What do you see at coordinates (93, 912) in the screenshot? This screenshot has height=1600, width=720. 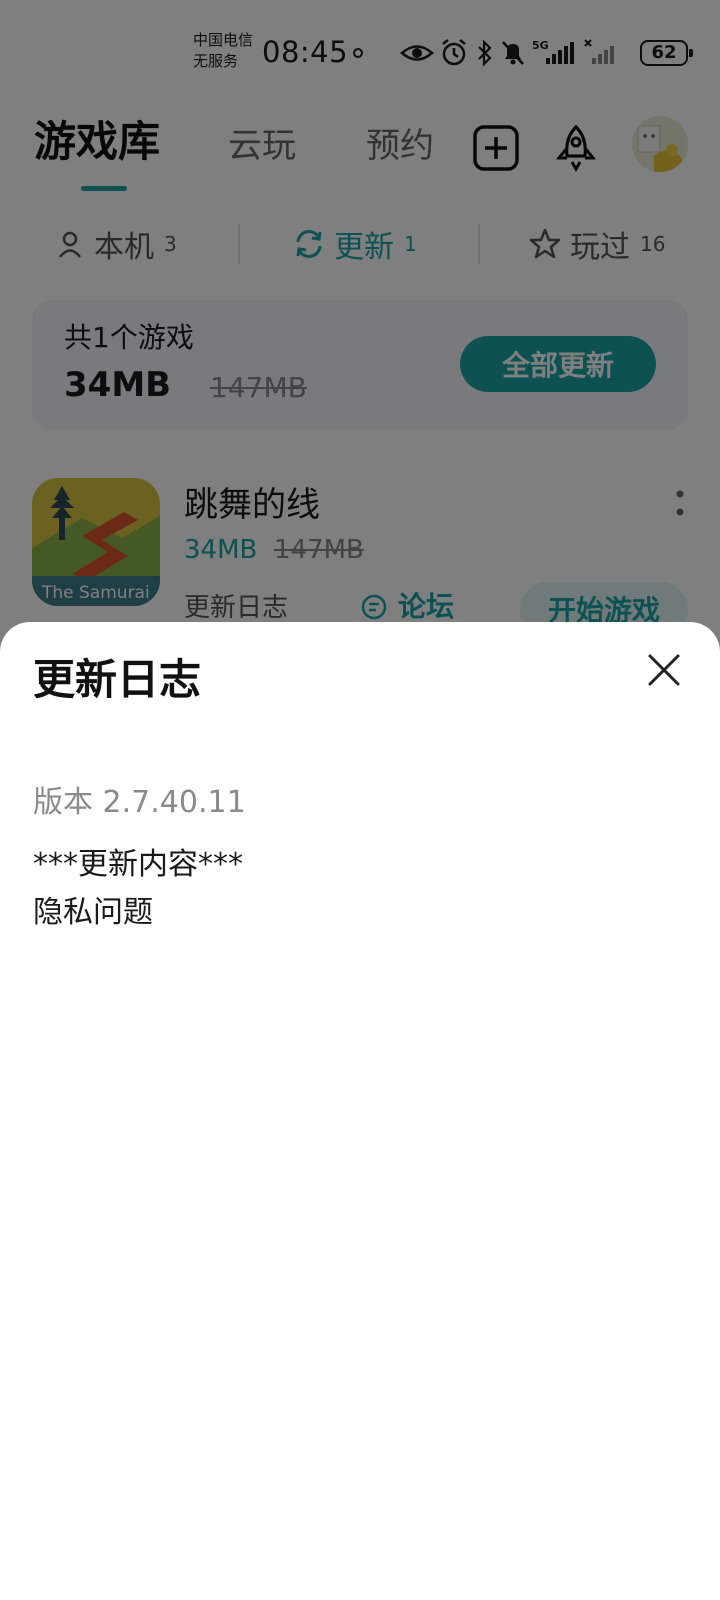 I see `changelog-line: 隐私问题` at bounding box center [93, 912].